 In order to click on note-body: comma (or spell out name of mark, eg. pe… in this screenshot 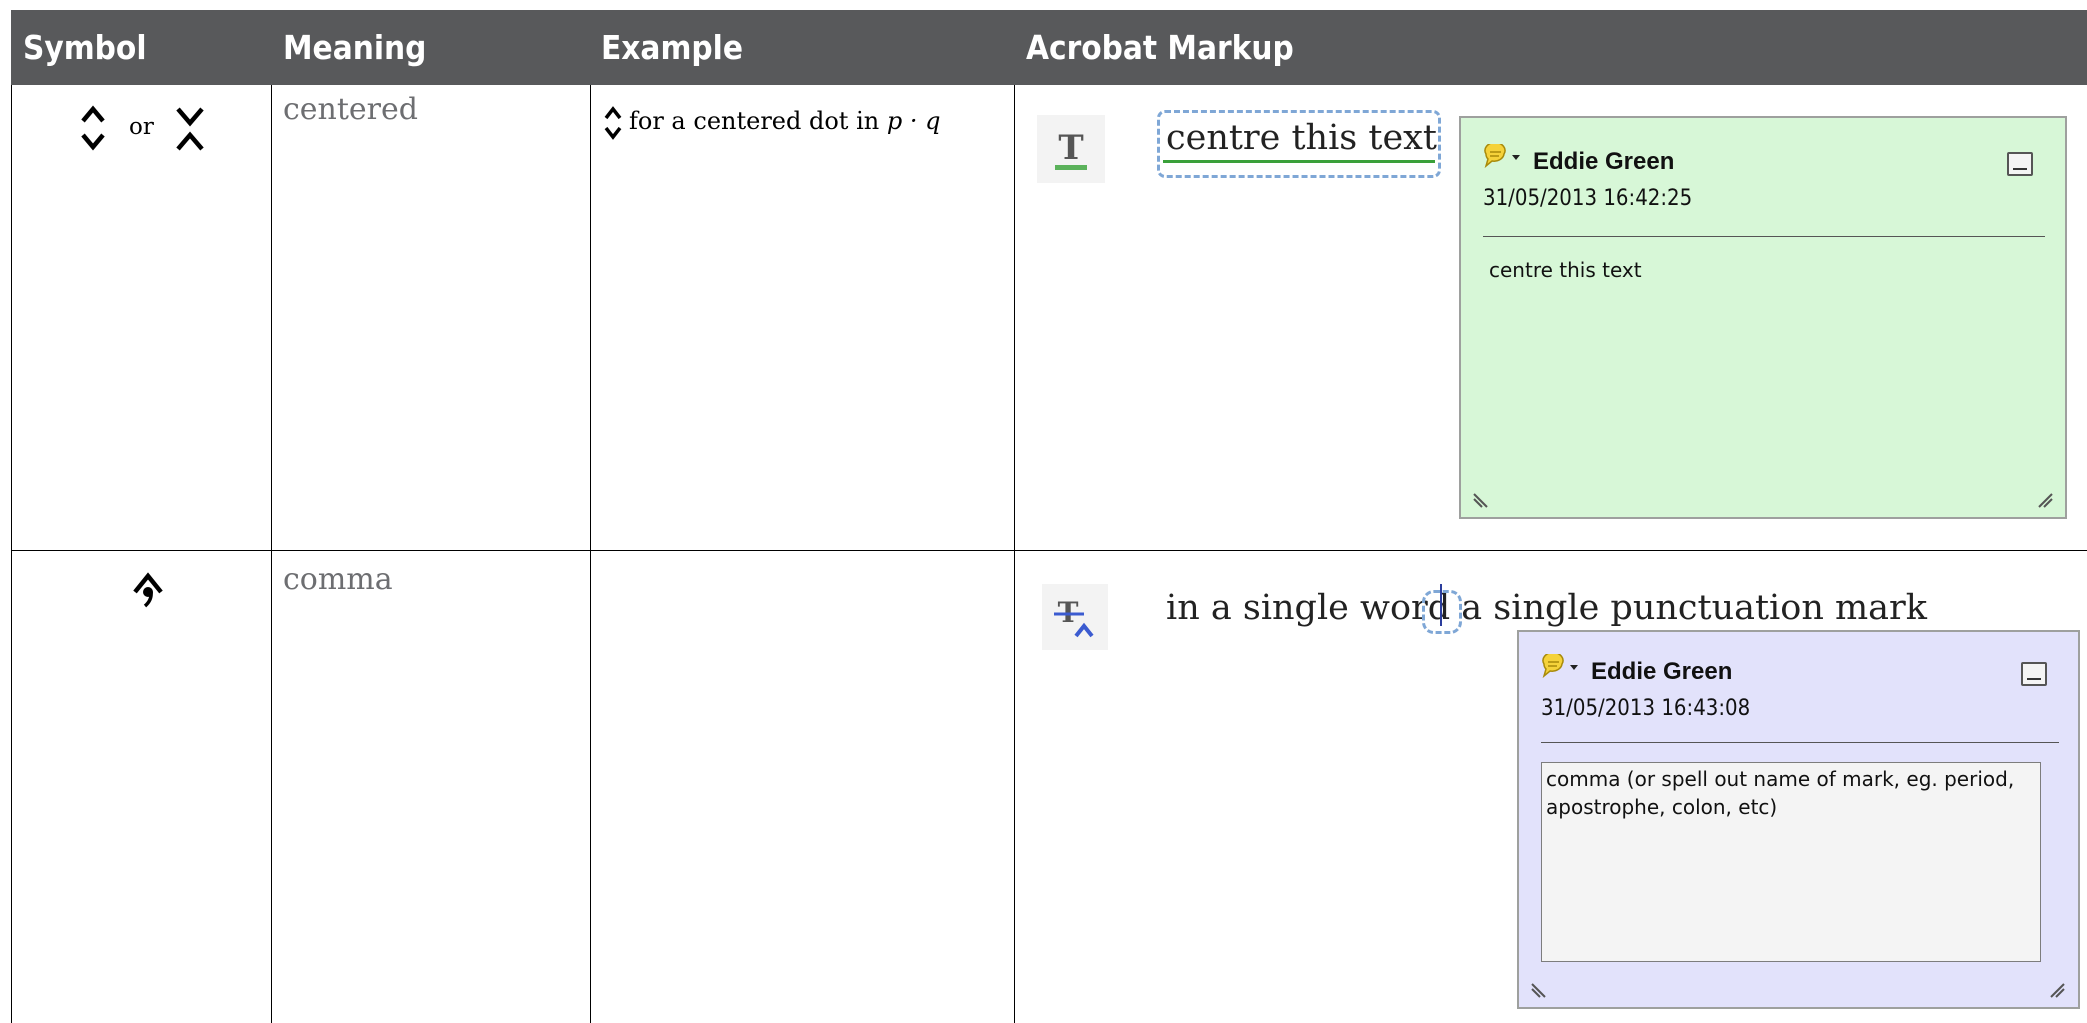, I will do `click(1780, 793)`.